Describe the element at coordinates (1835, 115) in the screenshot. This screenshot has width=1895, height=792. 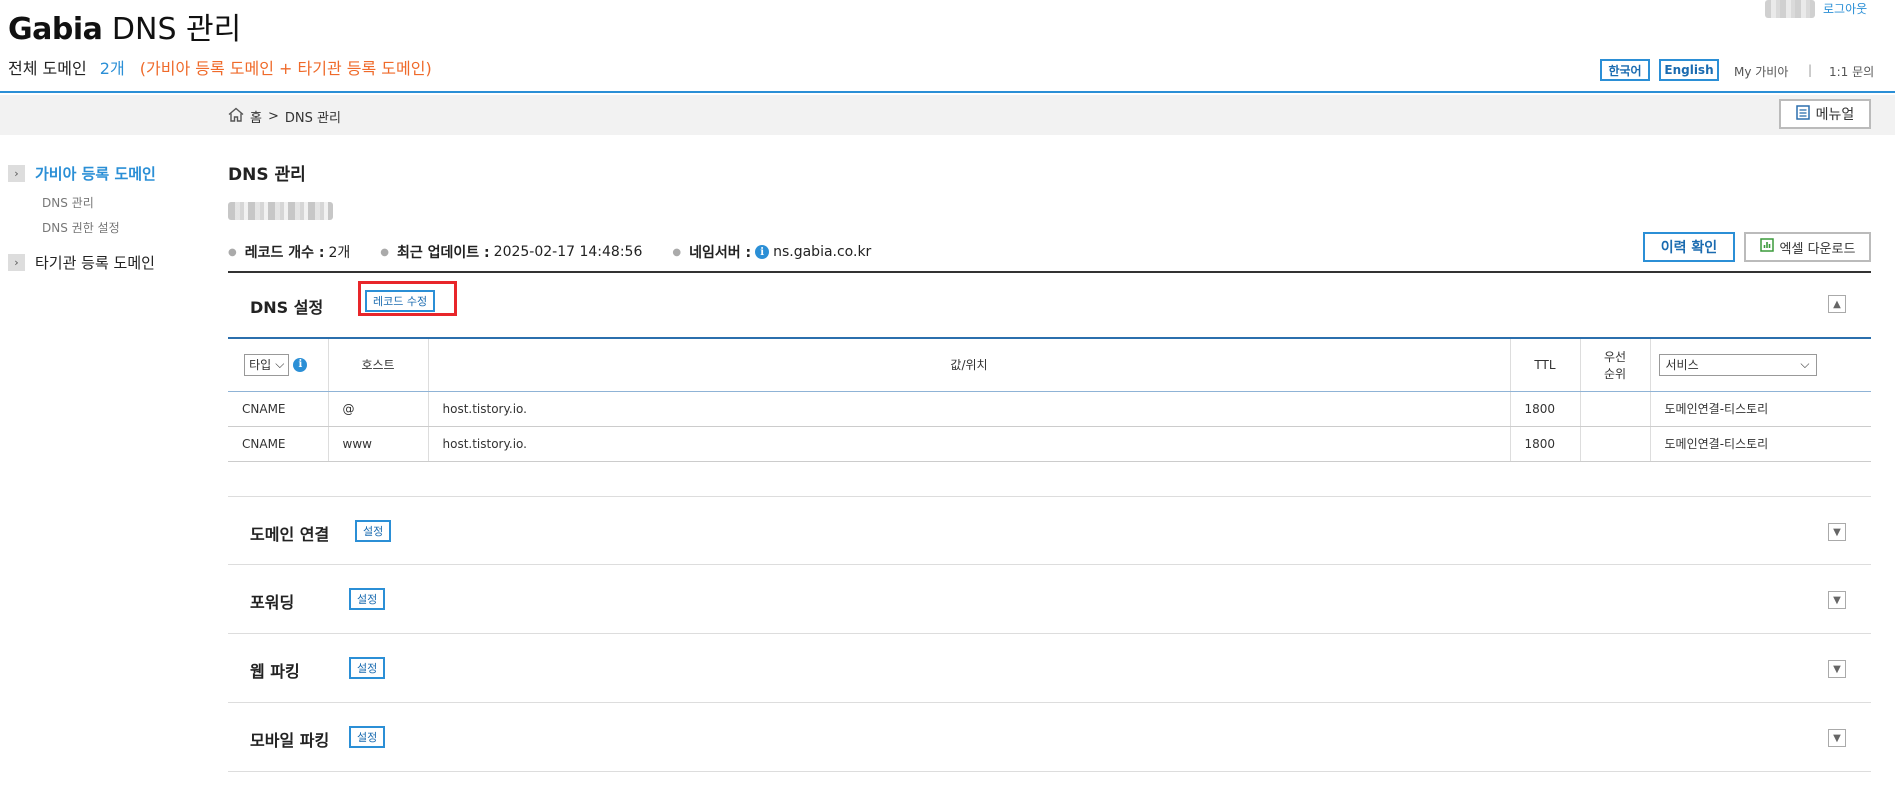
I see `manual-label: 메뉴얼` at that location.